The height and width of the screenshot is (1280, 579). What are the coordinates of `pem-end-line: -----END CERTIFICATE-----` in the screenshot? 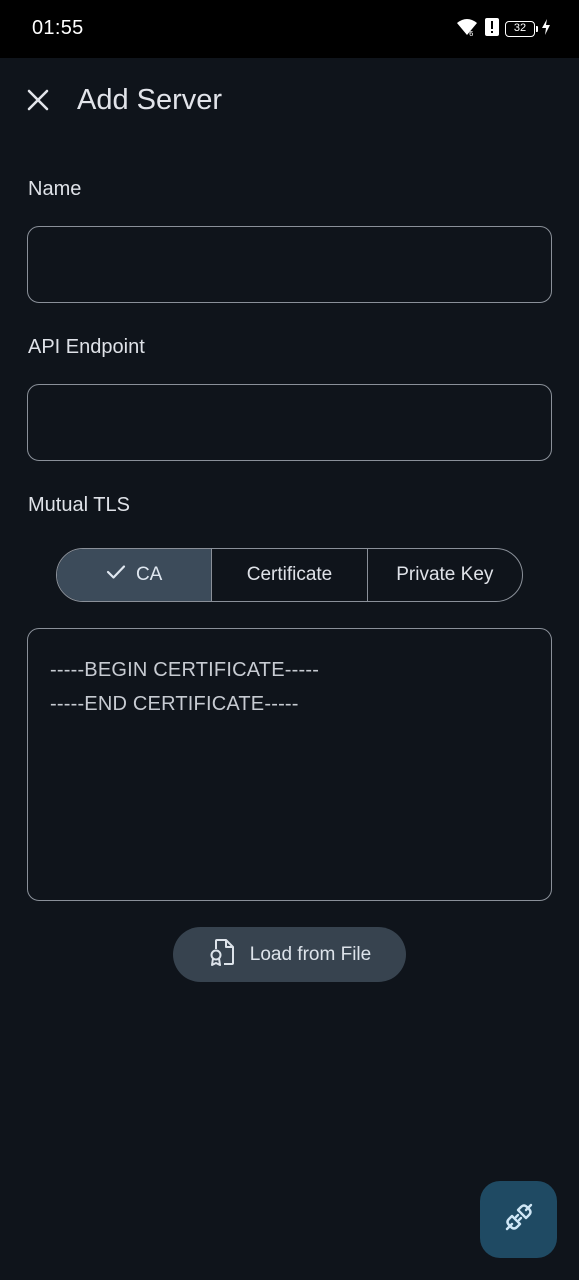 It's located at (174, 704).